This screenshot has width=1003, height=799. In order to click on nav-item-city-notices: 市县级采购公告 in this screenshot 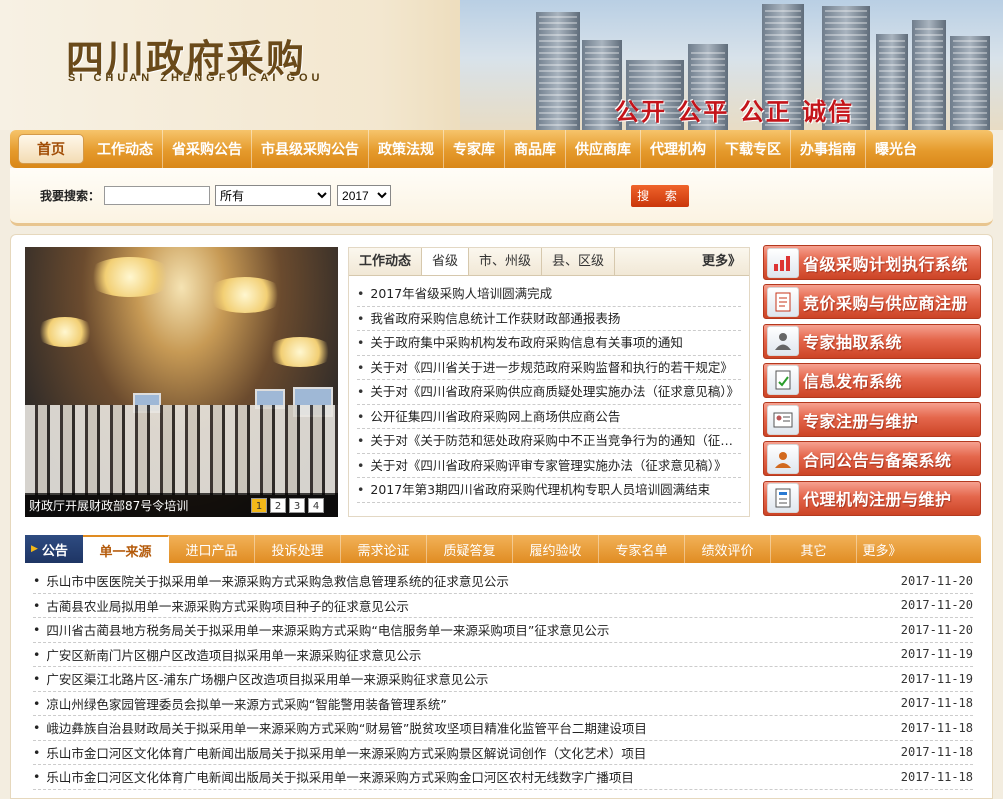, I will do `click(310, 149)`.